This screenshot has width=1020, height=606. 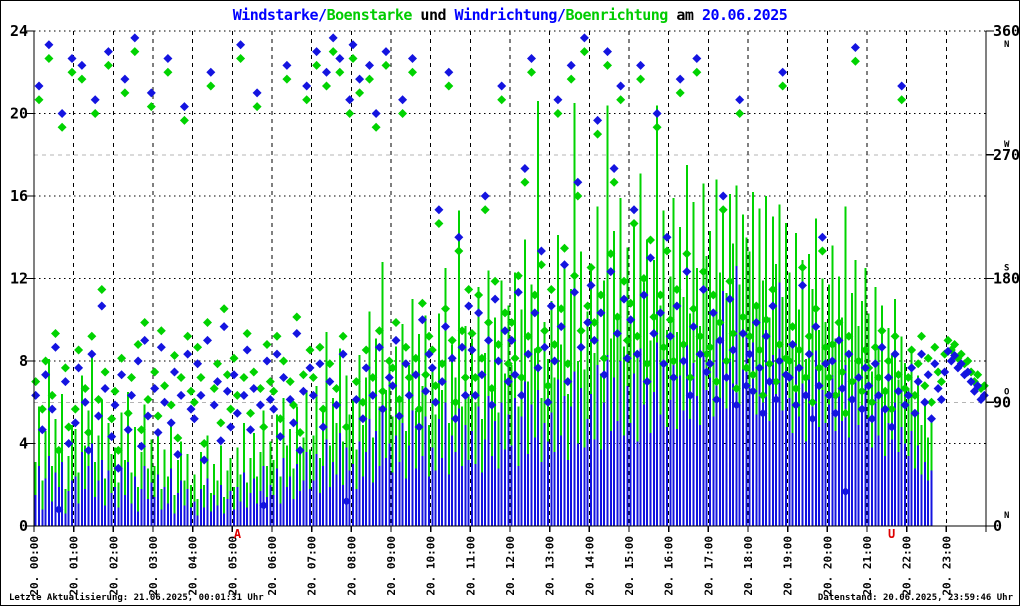 I want to click on x-tick-label: 20. 06:00, so click(x=272, y=566).